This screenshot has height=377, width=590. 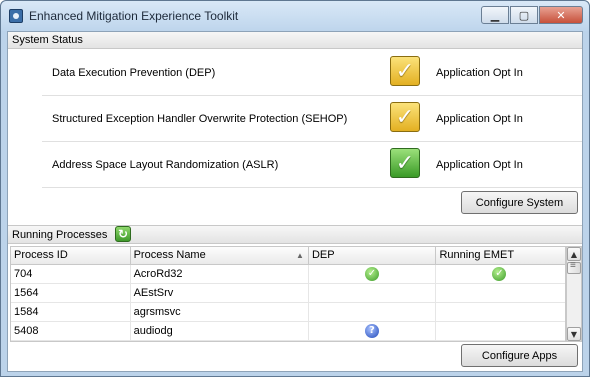 I want to click on table-row: 1564 AEstSrv, so click(x=288, y=293).